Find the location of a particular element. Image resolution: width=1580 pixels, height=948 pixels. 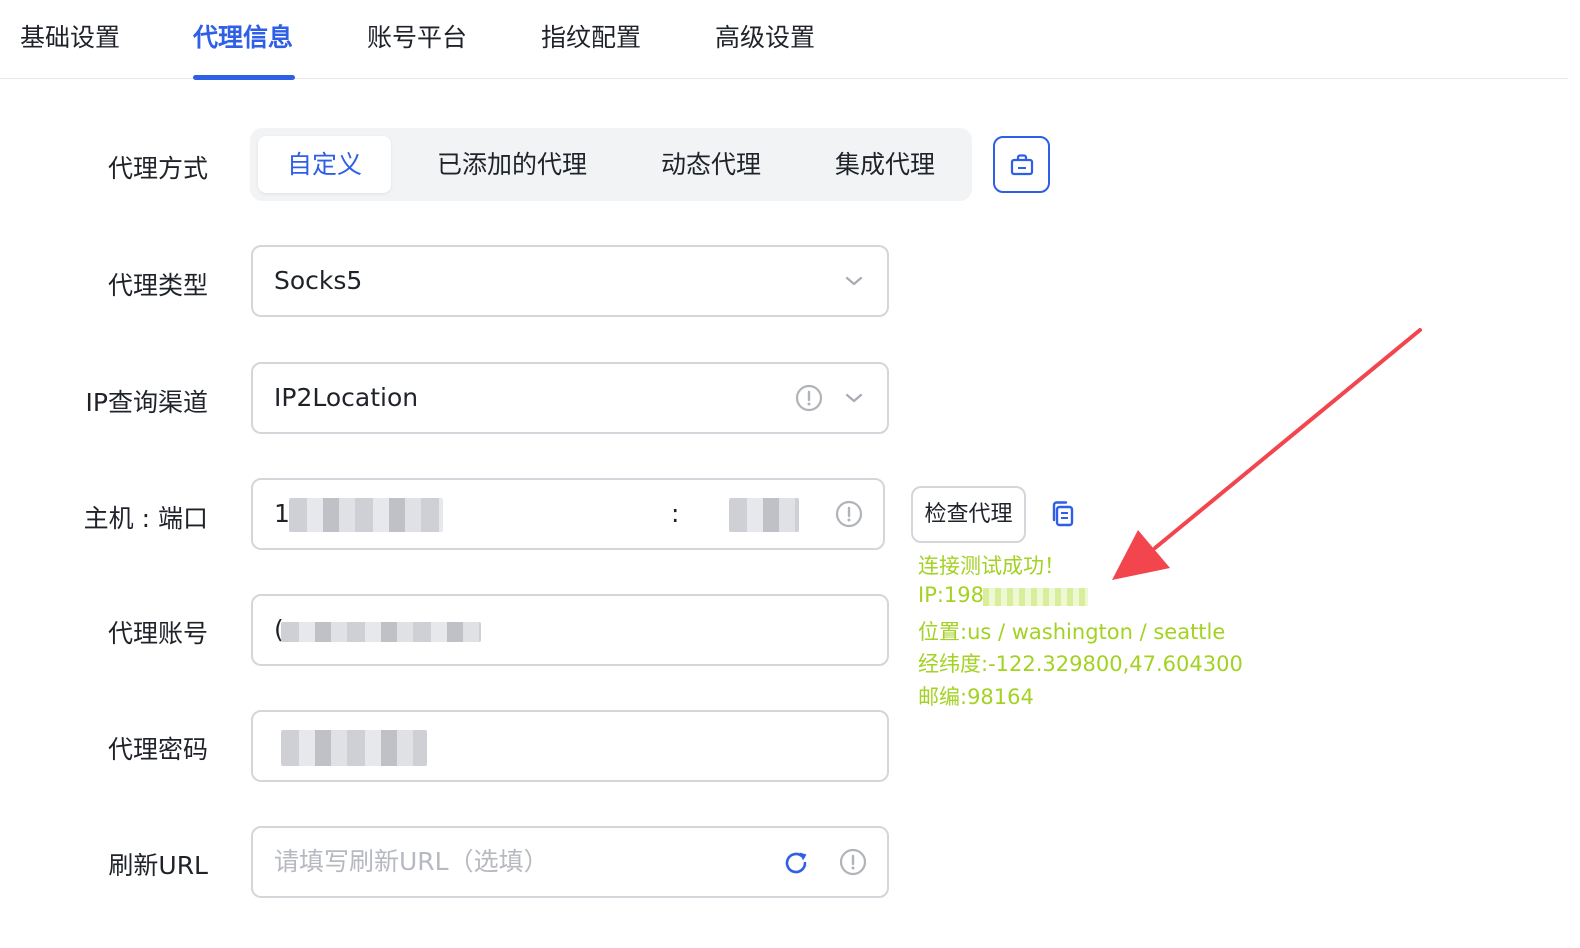

redacted-host is located at coordinates (366, 515).